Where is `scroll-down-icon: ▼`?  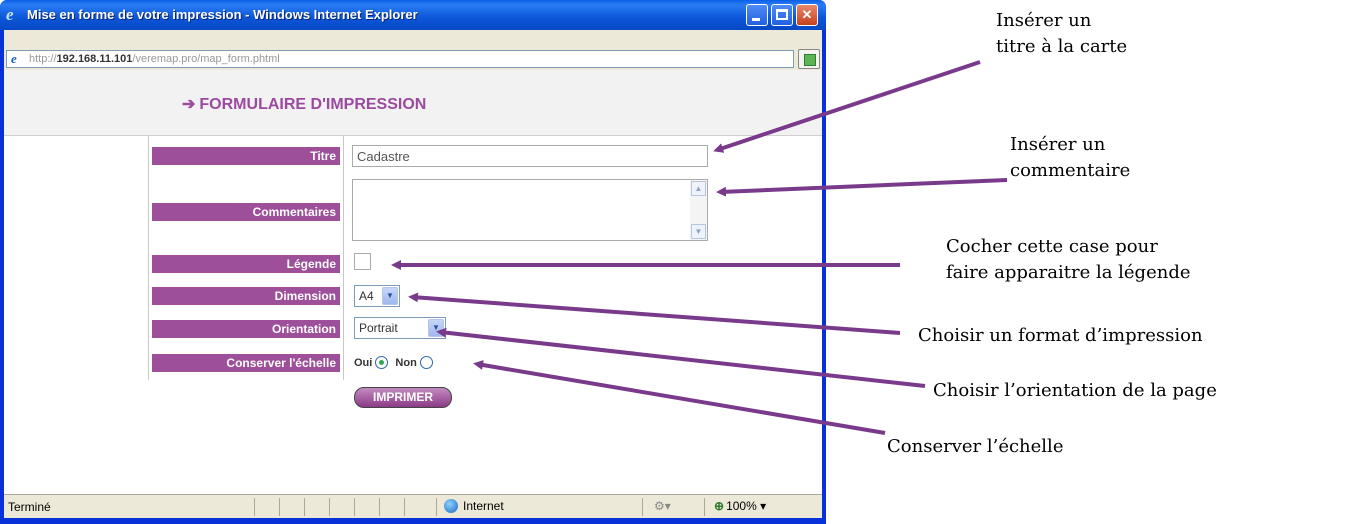
scroll-down-icon: ▼ is located at coordinates (698, 231).